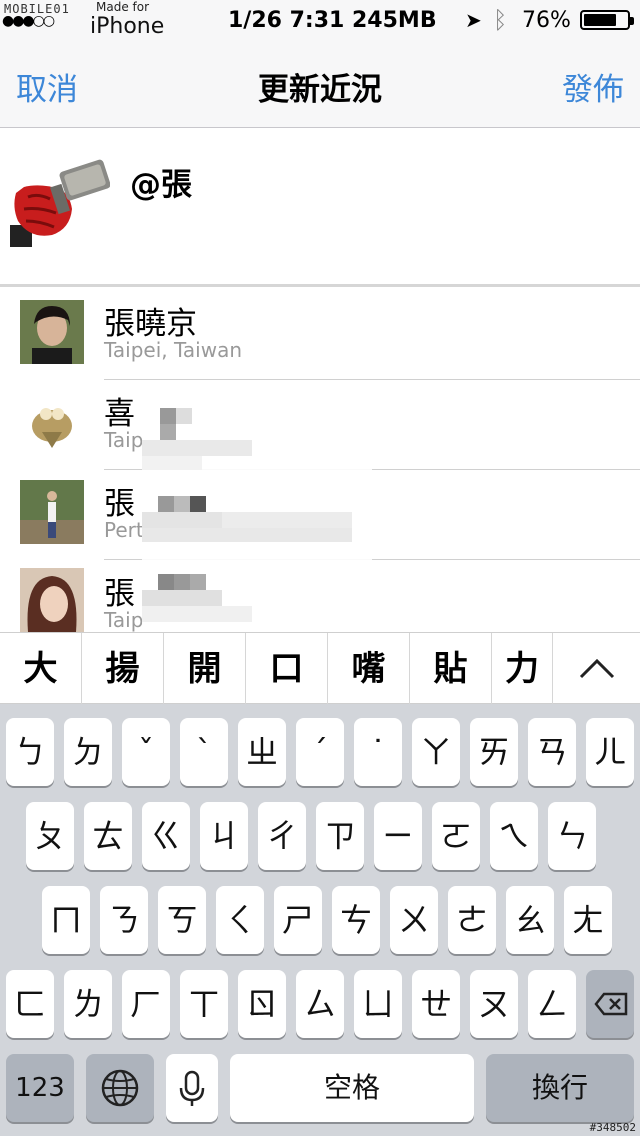 The height and width of the screenshot is (1136, 640). I want to click on candidate-word: 貼, so click(451, 669).